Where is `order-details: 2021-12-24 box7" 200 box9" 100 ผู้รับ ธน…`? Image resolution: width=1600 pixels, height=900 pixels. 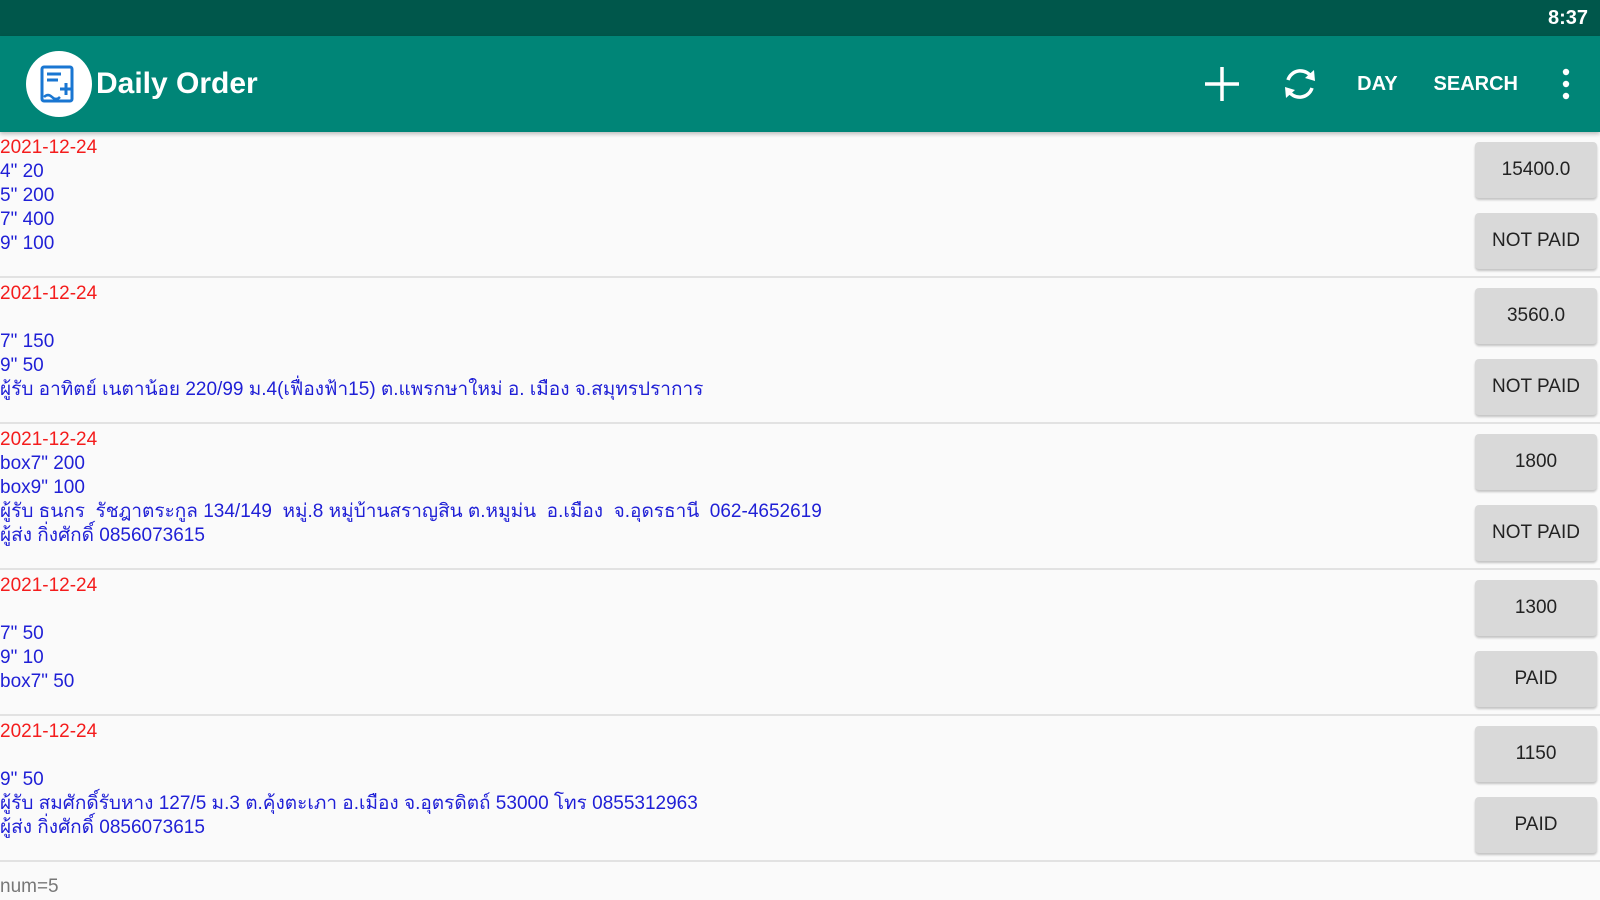 order-details: 2021-12-24 box7" 200 box9" 100 ผู้รับ ธน… is located at coordinates (730, 488).